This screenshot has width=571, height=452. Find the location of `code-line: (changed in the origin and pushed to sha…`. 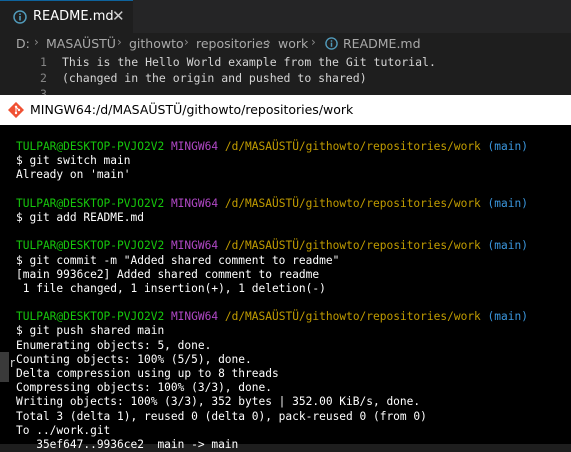

code-line: (changed in the origin and pushed to sha… is located at coordinates (214, 78).